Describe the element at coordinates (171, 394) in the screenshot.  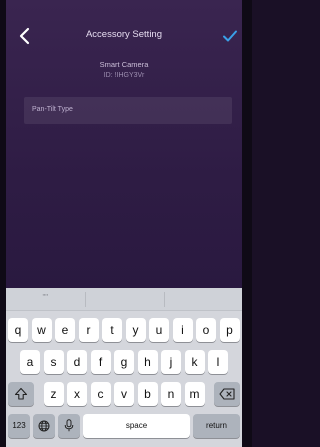
I see `key-n: n` at that location.